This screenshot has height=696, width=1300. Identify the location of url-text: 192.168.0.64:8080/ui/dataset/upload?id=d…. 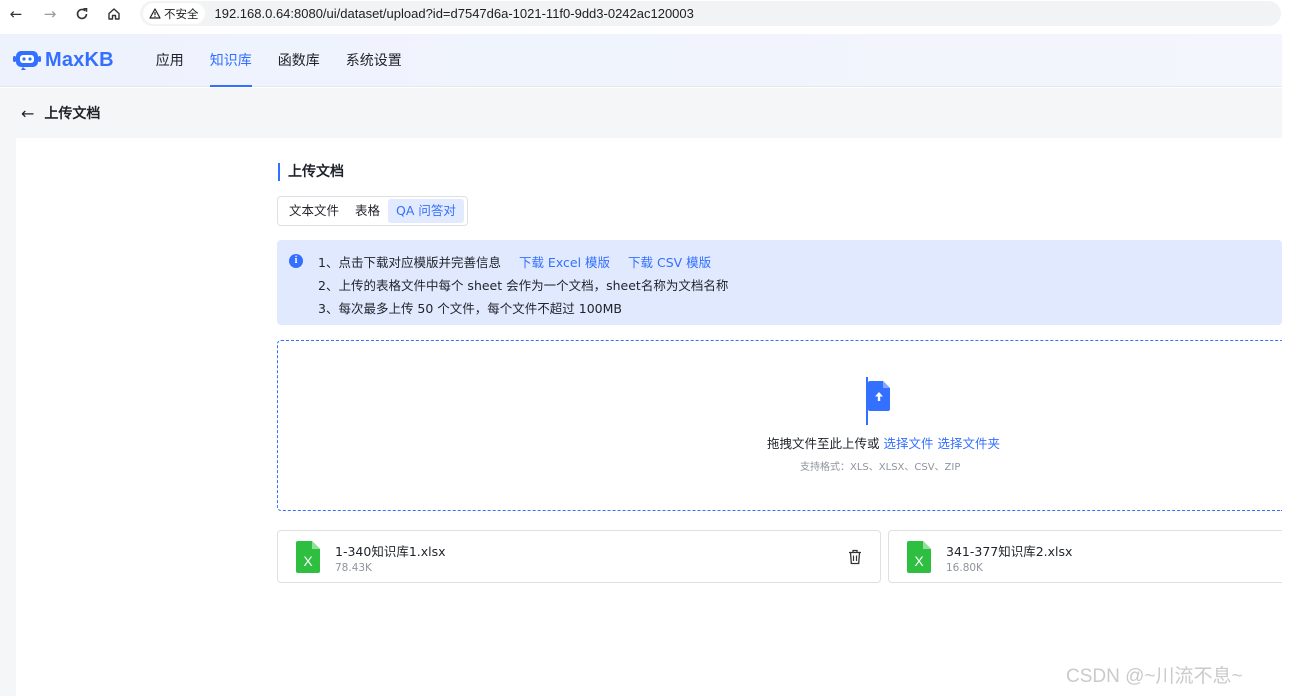
(454, 13).